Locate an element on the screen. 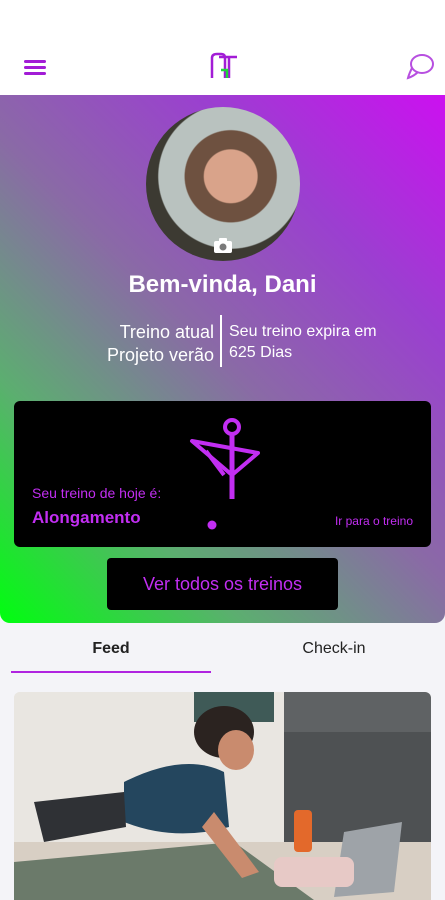 The height and width of the screenshot is (900, 445). expiry-value: 625 Dias is located at coordinates (261, 352).